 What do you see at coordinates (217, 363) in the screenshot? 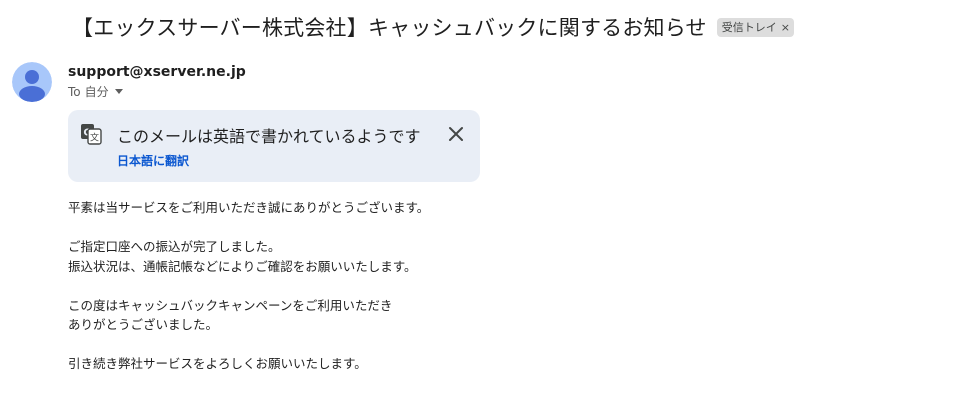
I see `body-line: 引き続き弊社サービスをよろしくお願いいたします。` at bounding box center [217, 363].